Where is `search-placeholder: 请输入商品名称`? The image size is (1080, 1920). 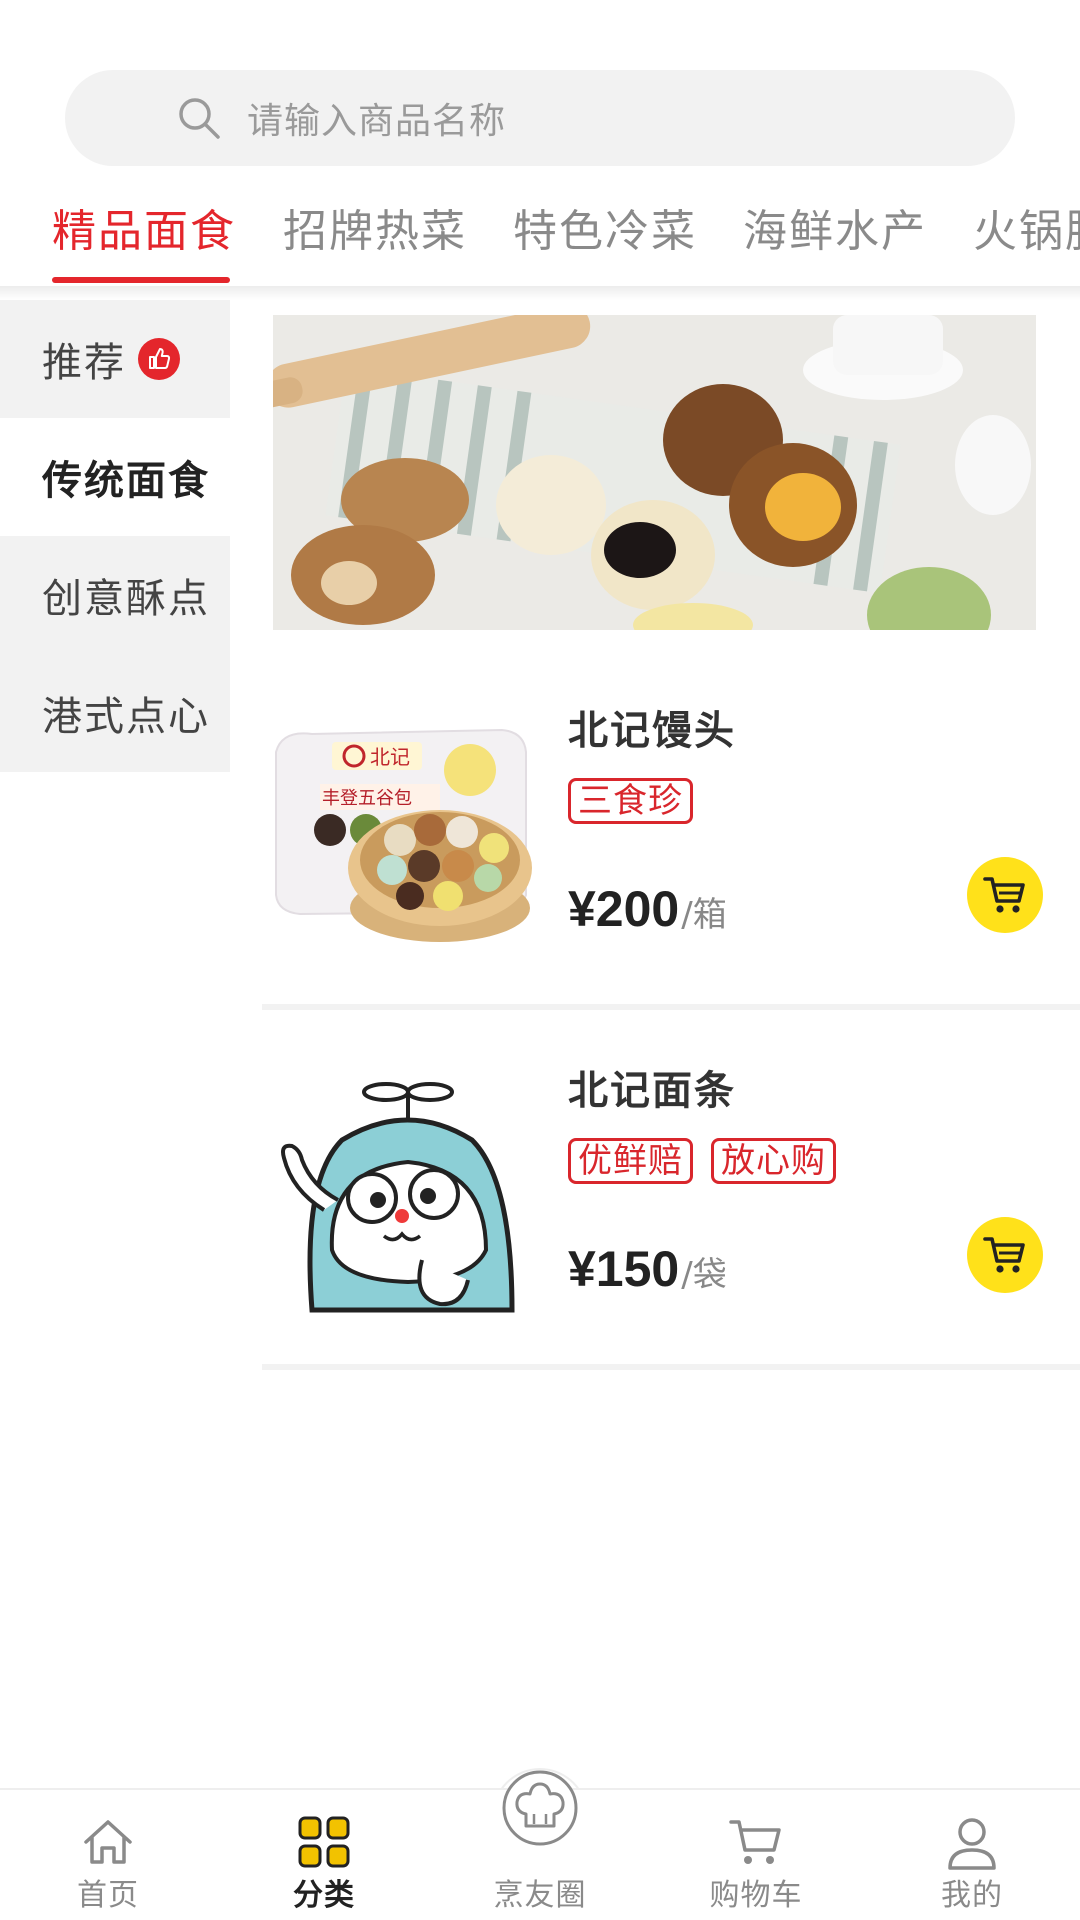 search-placeholder: 请输入商品名称 is located at coordinates (377, 121).